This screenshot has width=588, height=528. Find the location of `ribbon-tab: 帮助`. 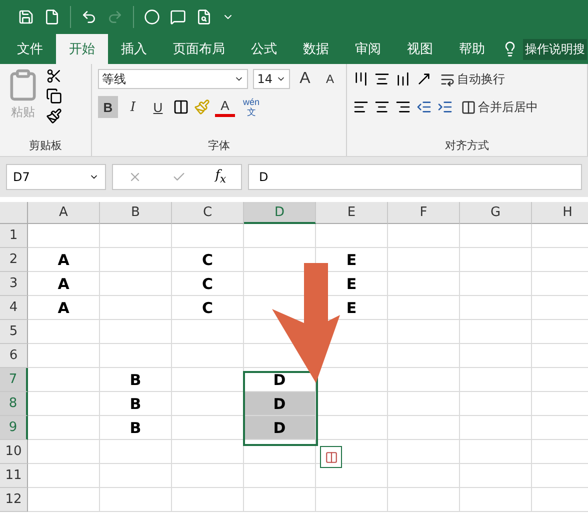

ribbon-tab: 帮助 is located at coordinates (472, 49).